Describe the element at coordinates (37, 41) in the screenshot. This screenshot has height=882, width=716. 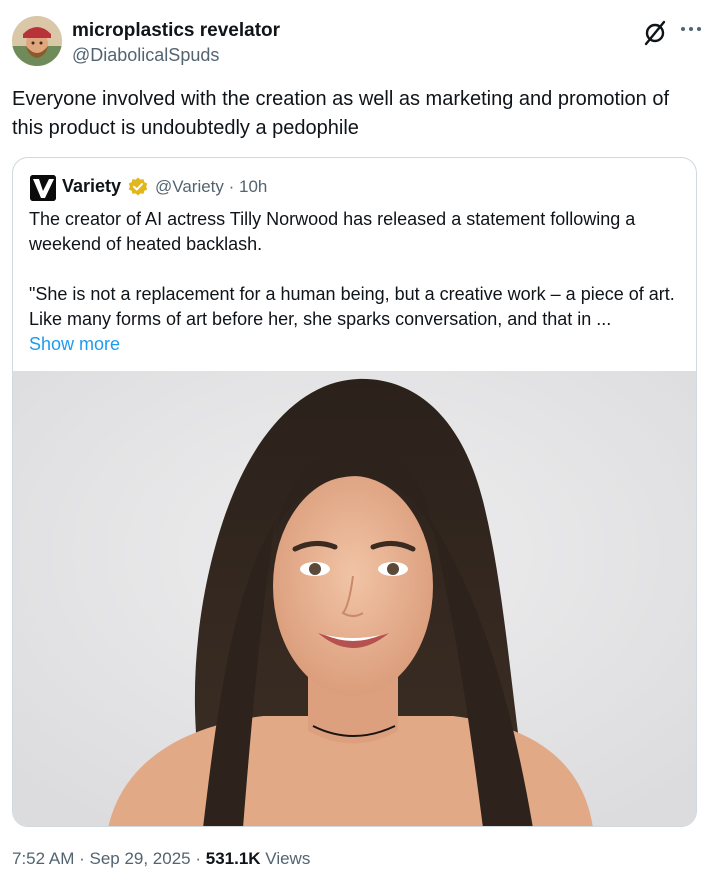
I see `avatar` at that location.